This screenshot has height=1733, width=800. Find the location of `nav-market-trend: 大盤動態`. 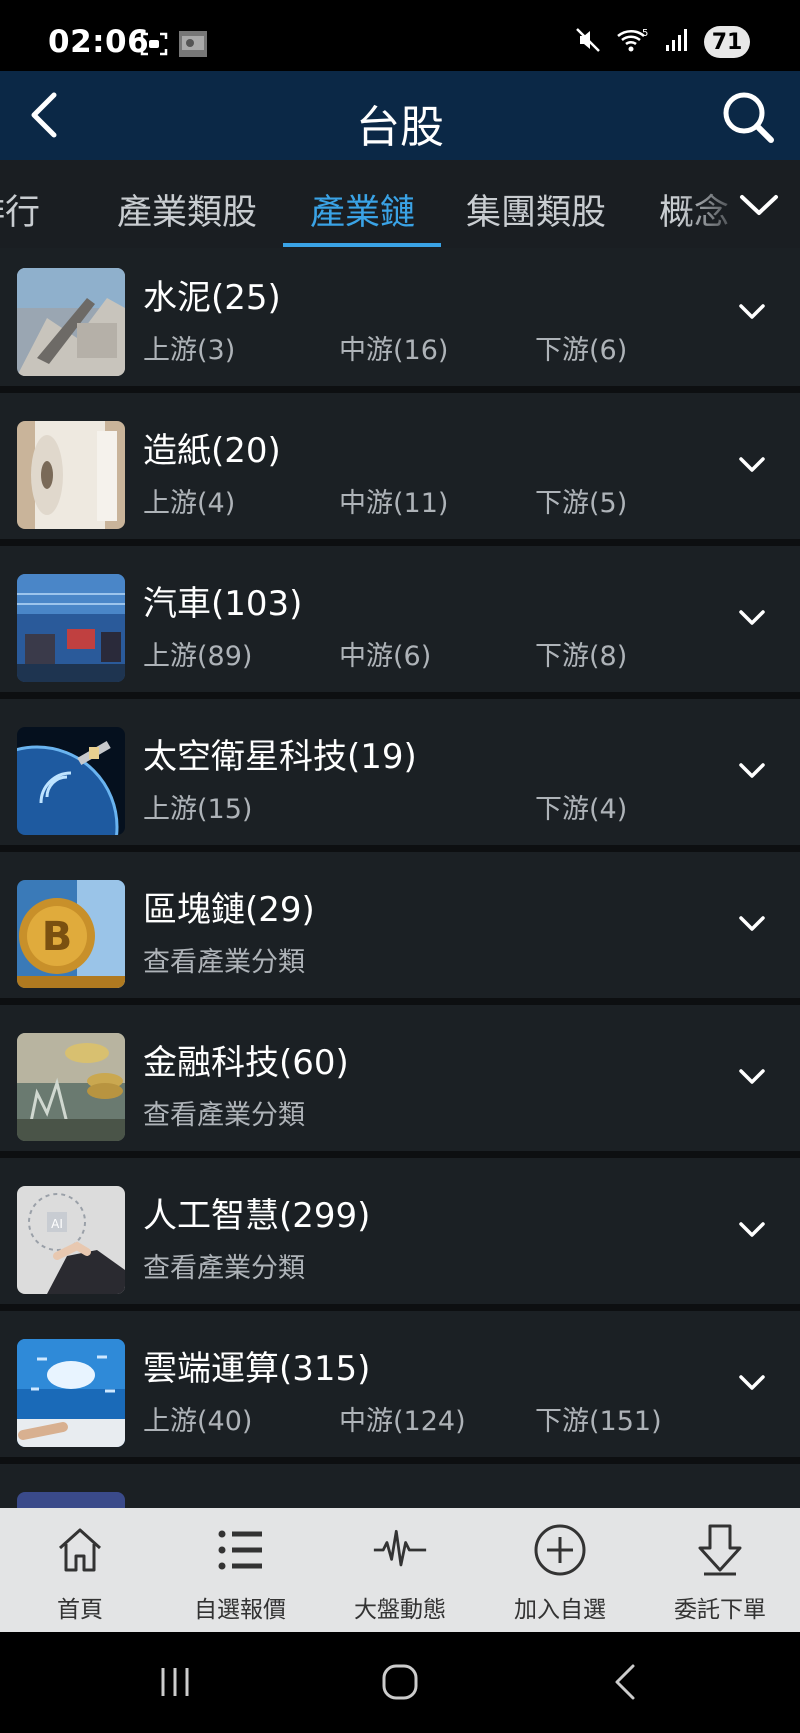

nav-market-trend: 大盤動態 is located at coordinates (400, 1570).